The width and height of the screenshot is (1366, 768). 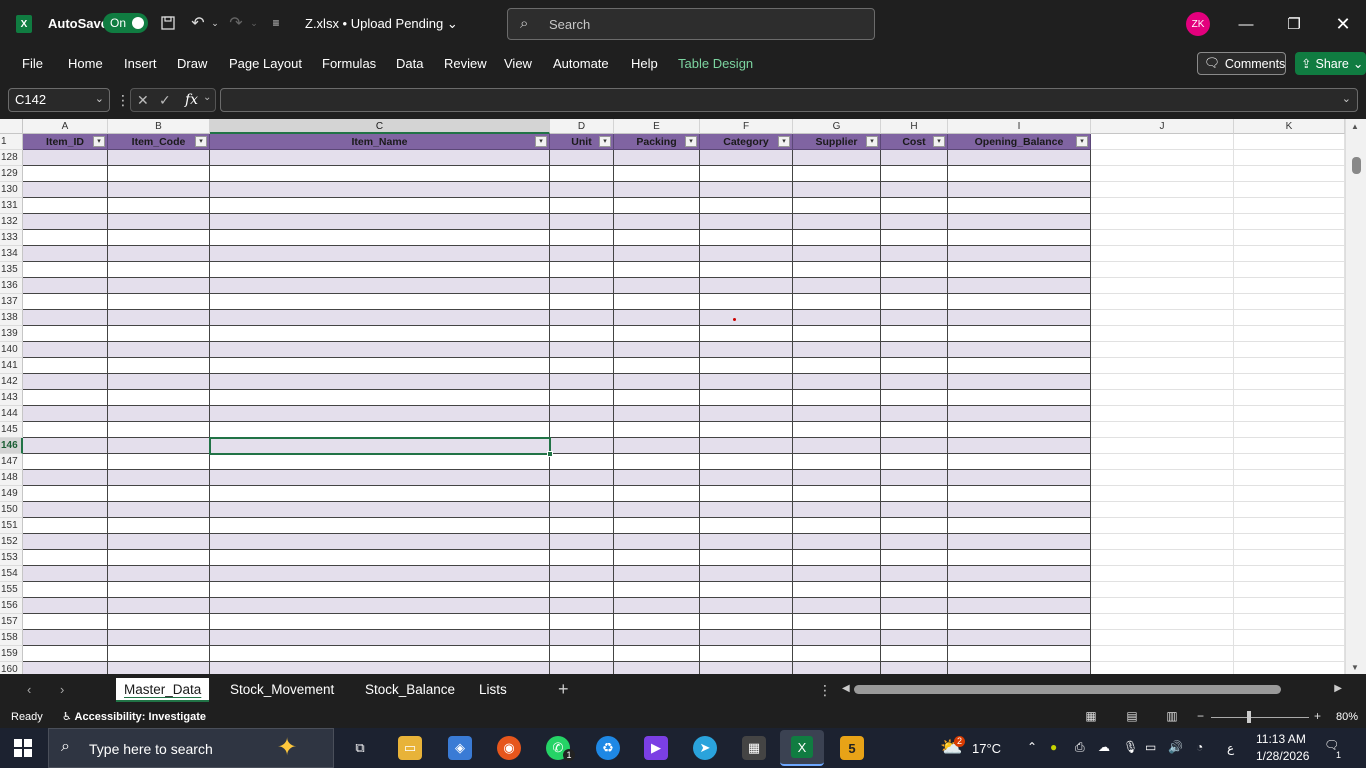 What do you see at coordinates (656, 748) in the screenshot?
I see `media-app-icon: ▶` at bounding box center [656, 748].